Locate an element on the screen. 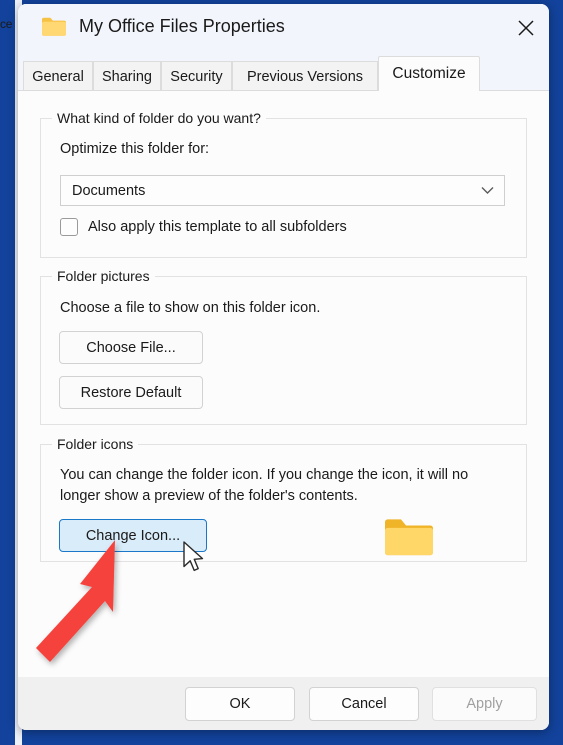 Image resolution: width=563 pixels, height=745 pixels. restore-default-button: Restore Default is located at coordinates (131, 392).